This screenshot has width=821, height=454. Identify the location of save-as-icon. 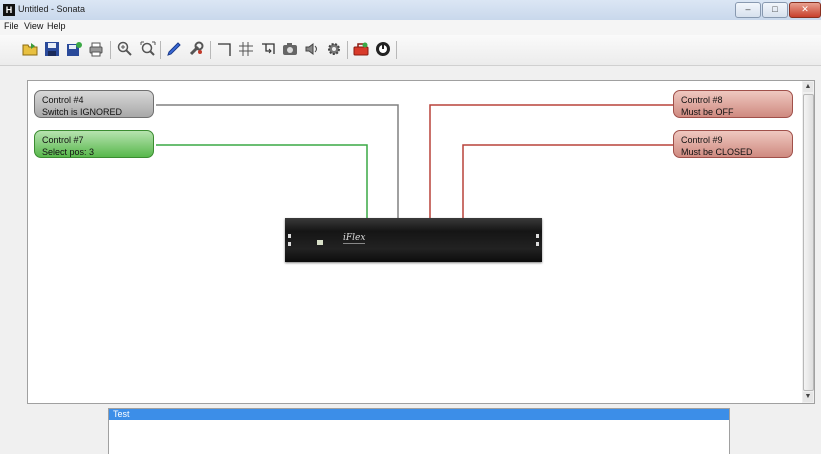
(74, 49).